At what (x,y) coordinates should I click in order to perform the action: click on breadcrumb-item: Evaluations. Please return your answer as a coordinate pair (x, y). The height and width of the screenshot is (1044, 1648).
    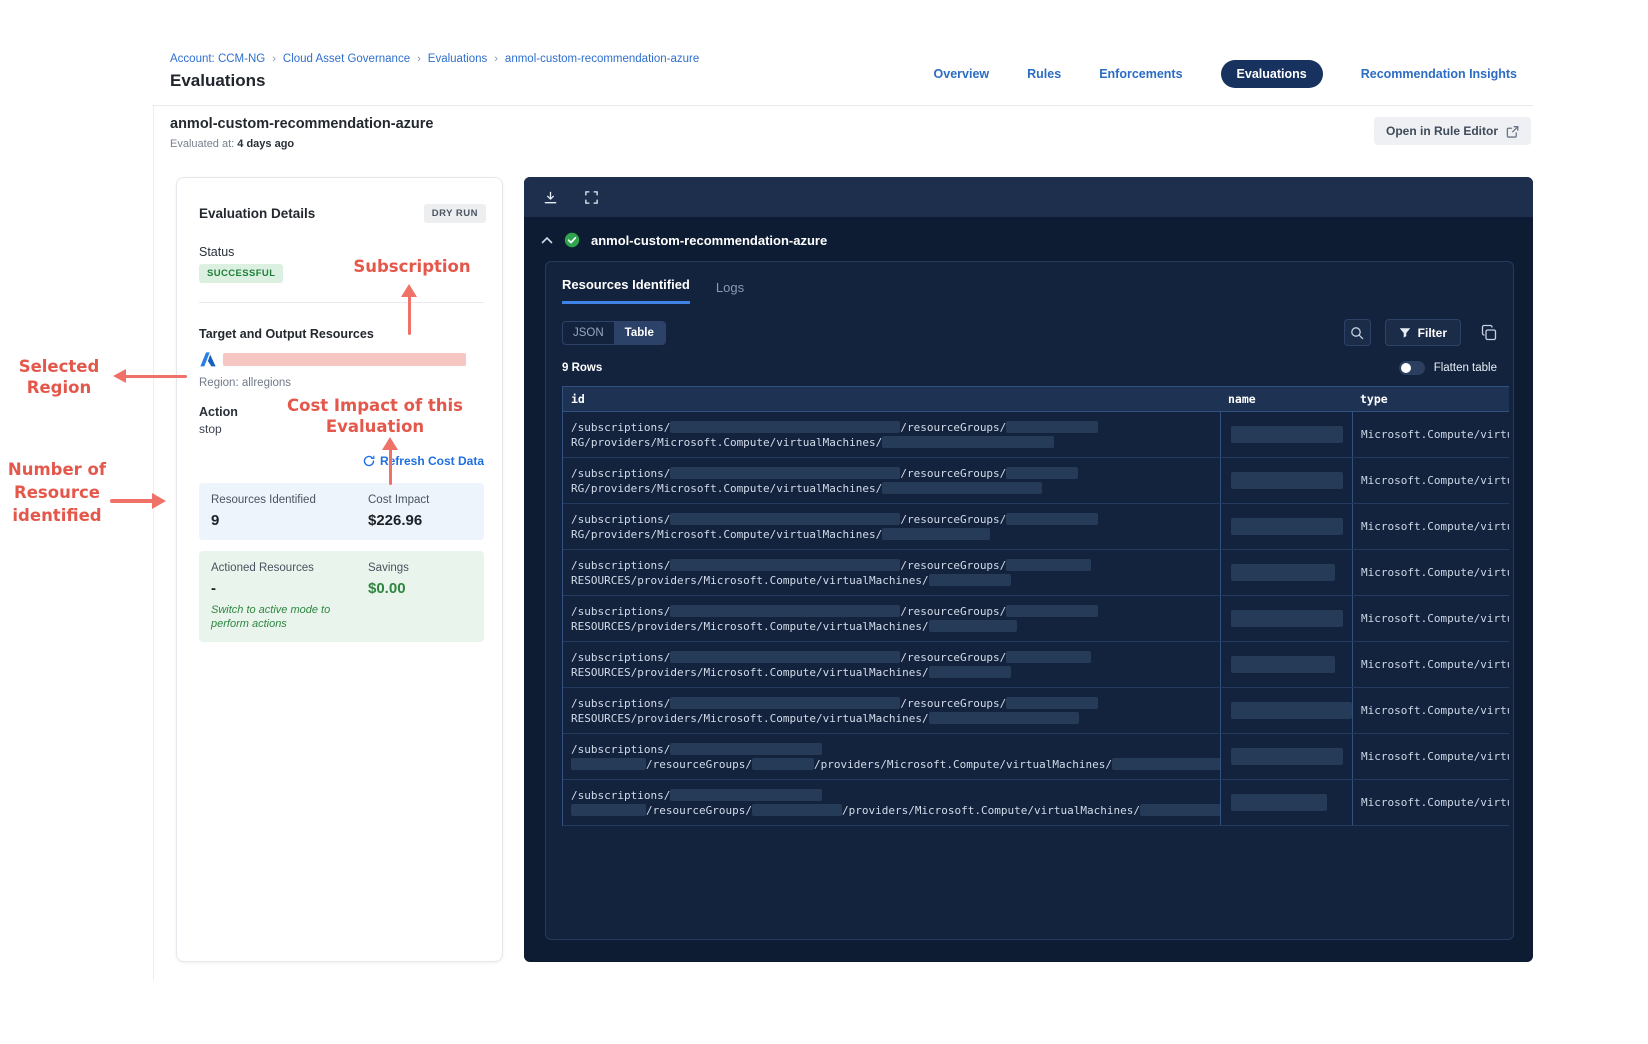
    Looking at the image, I should click on (457, 59).